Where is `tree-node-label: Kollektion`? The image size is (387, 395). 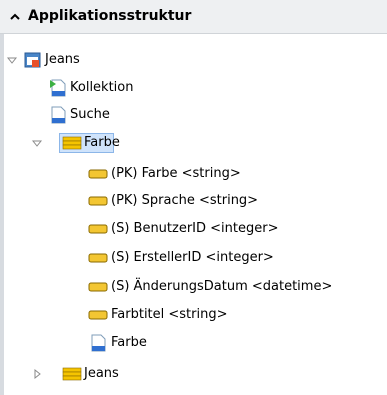
tree-node-label: Kollektion is located at coordinates (102, 87).